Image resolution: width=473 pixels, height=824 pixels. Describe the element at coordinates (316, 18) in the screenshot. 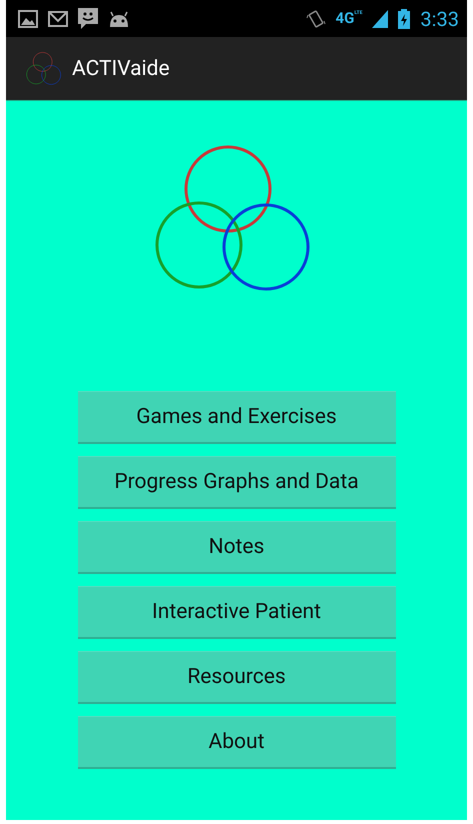

I see `vibrate-icon` at that location.